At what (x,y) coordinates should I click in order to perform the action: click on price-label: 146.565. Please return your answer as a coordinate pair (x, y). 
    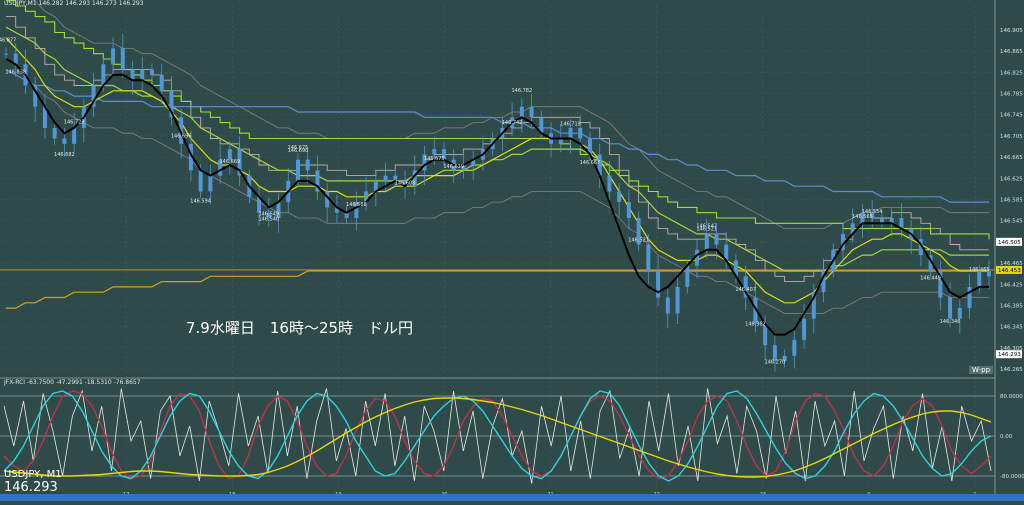
    Looking at the image, I should click on (862, 217).